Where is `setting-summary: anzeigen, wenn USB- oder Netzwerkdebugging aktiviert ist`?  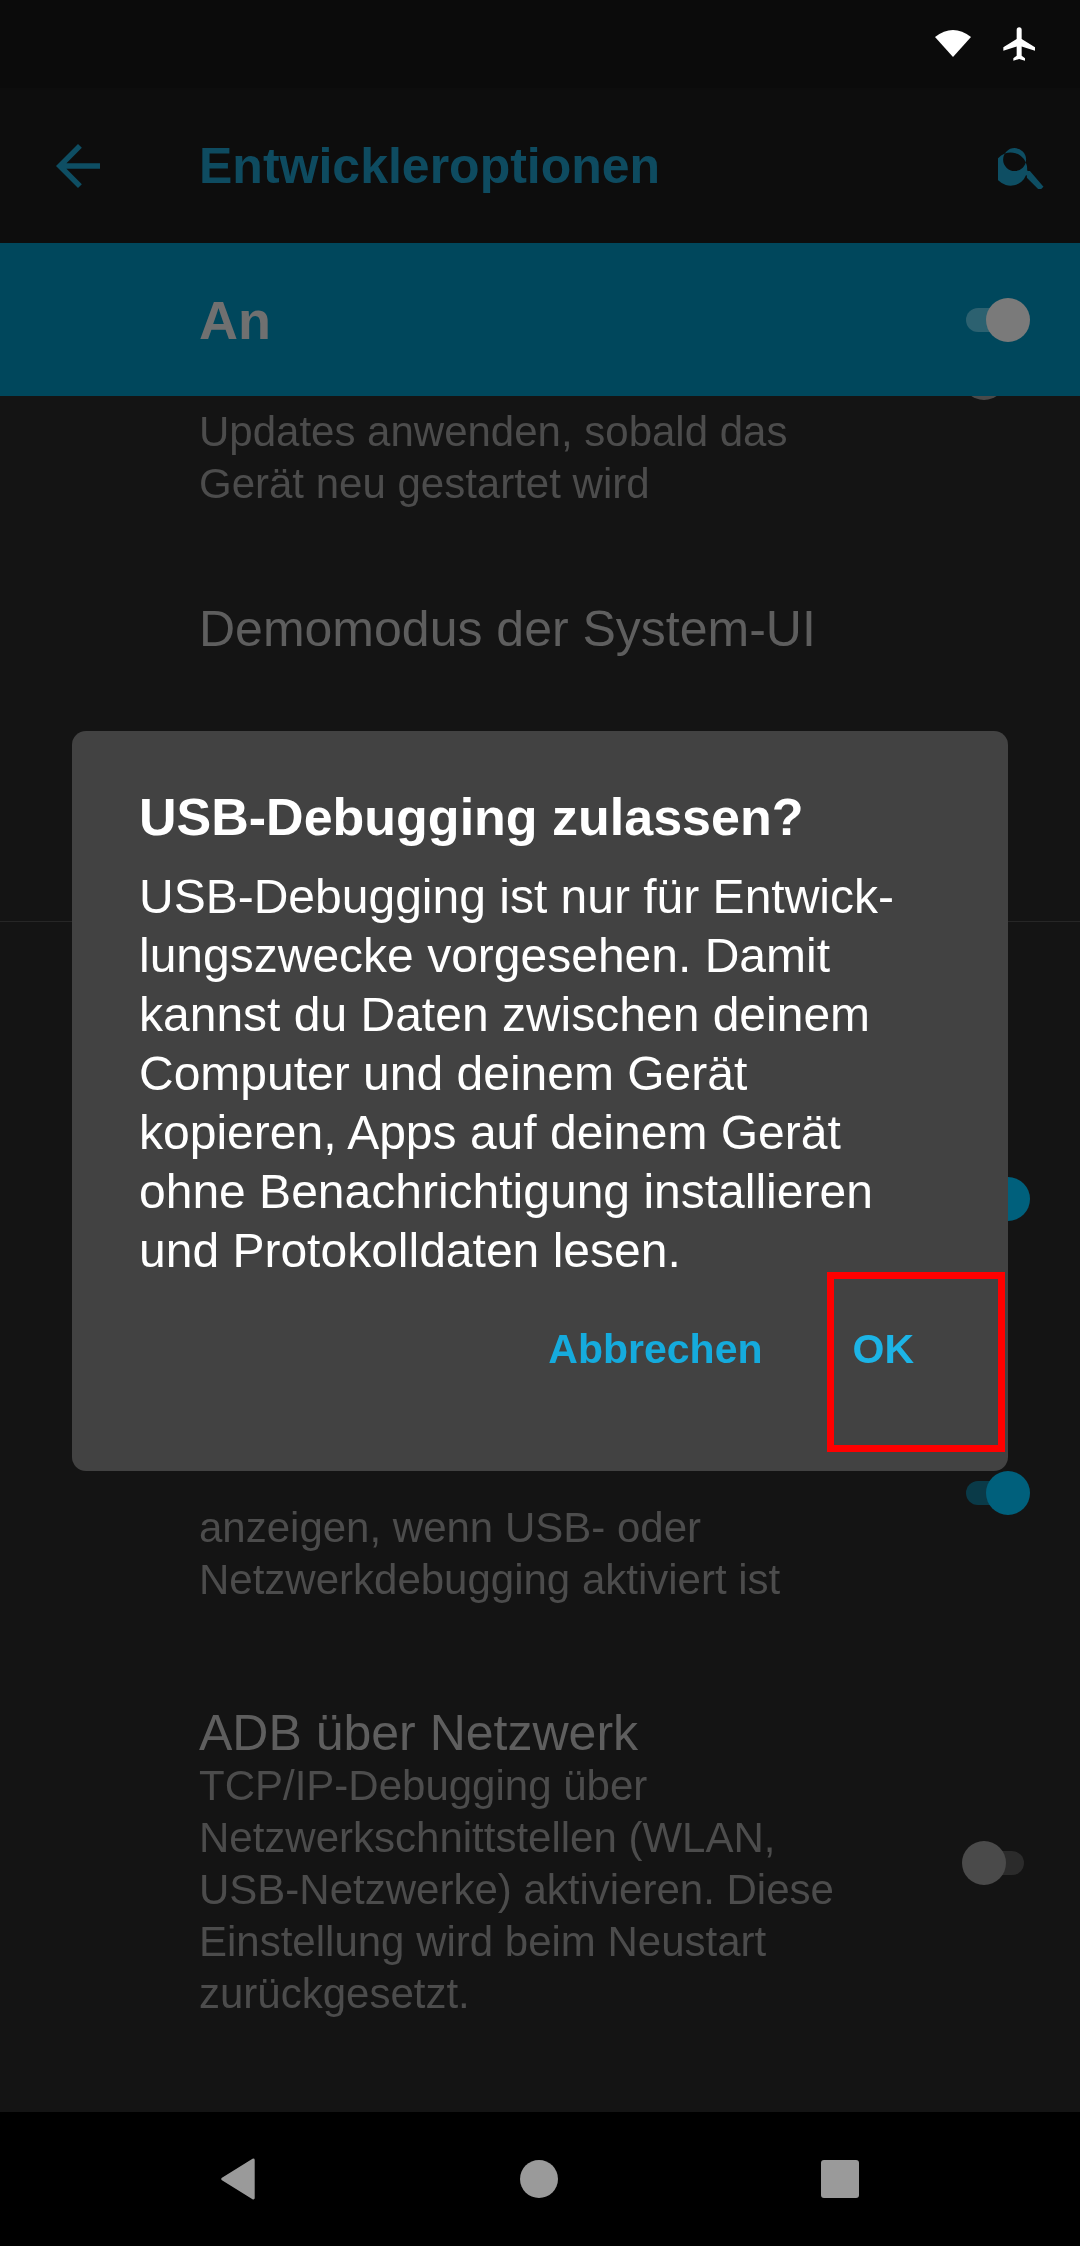 setting-summary: anzeigen, wenn USB- oder Netzwerkdebugging aktiviert ist is located at coordinates (490, 1554).